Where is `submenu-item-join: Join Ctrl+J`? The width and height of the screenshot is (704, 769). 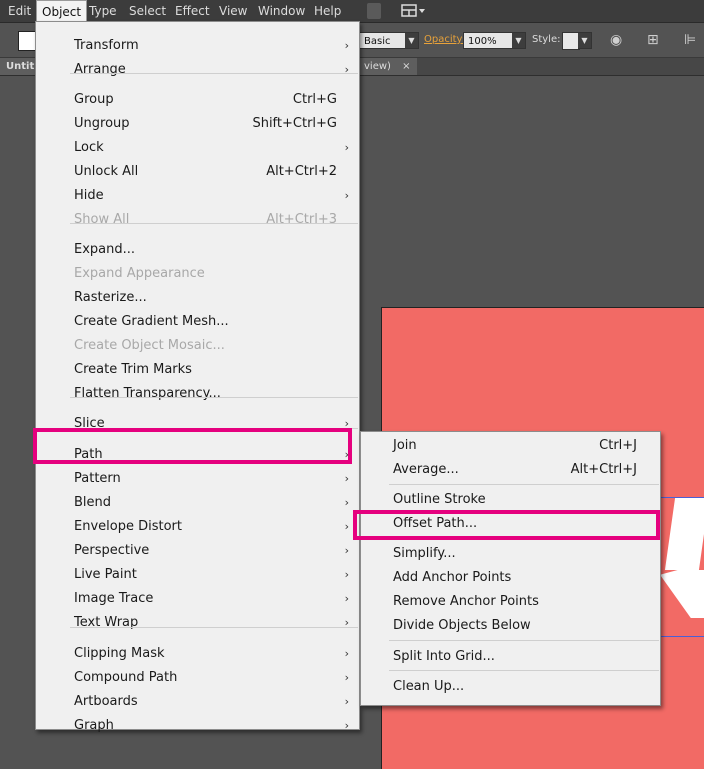
submenu-item-join: Join Ctrl+J is located at coordinates (510, 446).